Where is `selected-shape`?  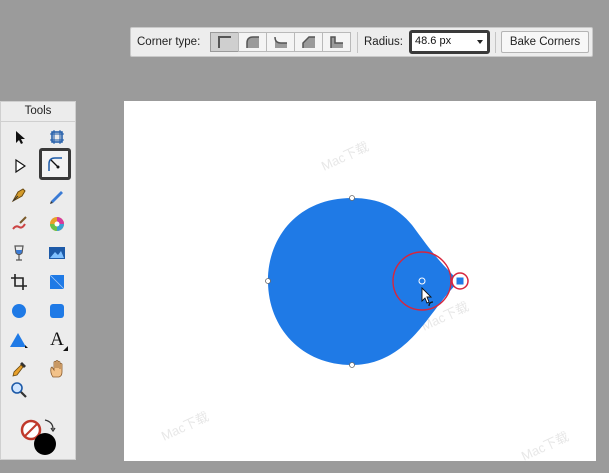 selected-shape is located at coordinates (363, 281).